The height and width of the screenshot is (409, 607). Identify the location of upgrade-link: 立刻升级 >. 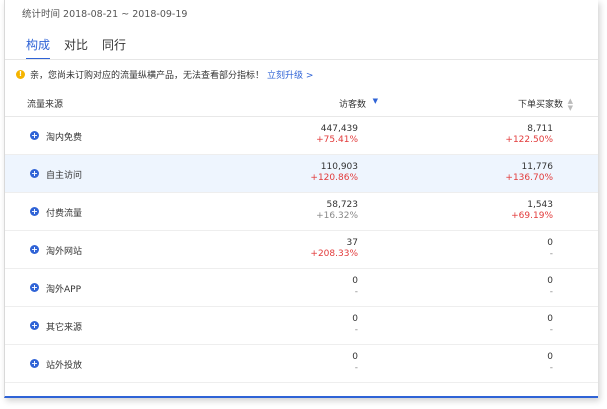
(290, 74).